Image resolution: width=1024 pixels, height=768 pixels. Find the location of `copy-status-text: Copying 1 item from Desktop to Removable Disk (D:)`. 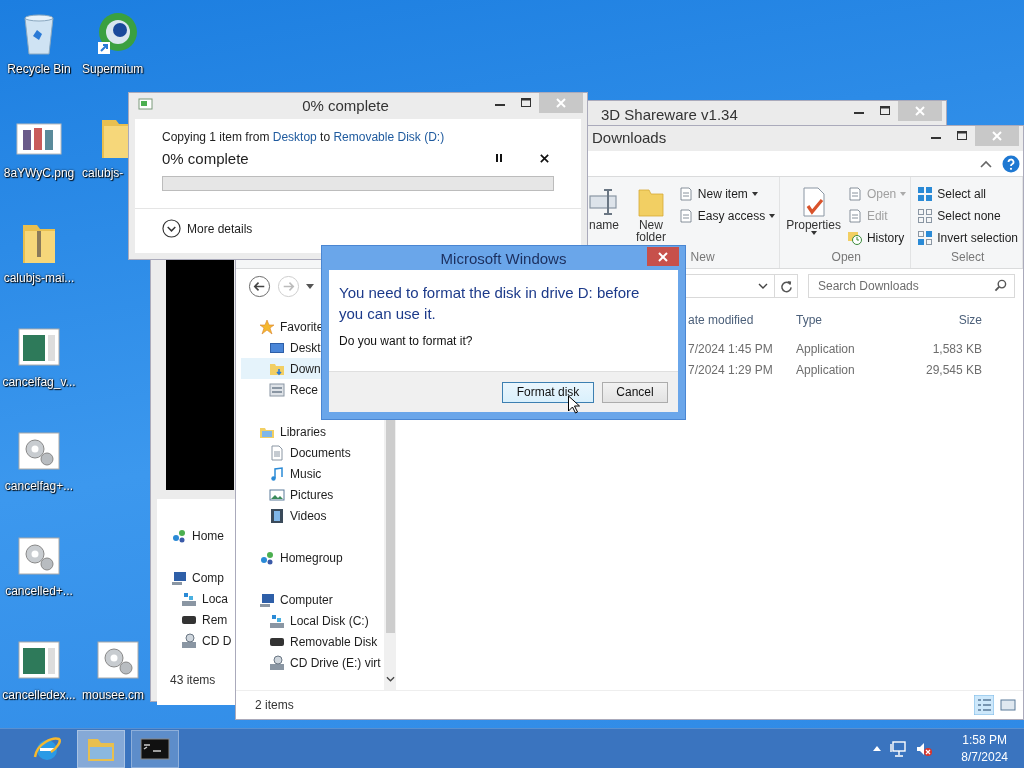

copy-status-text: Copying 1 item from Desktop to Removable Disk (D:) is located at coordinates (304, 137).